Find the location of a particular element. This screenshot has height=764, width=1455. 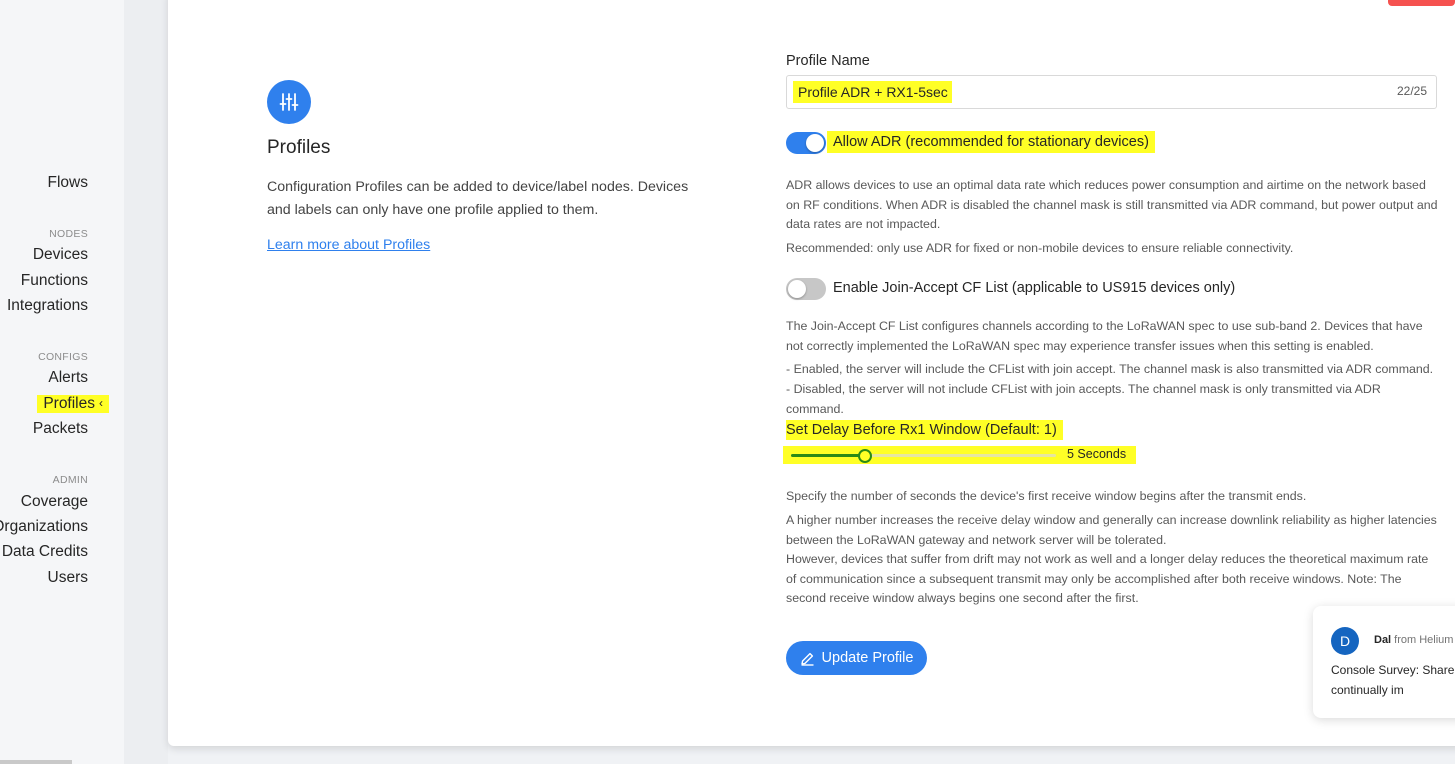

character-count: 22/25 is located at coordinates (1411, 91).